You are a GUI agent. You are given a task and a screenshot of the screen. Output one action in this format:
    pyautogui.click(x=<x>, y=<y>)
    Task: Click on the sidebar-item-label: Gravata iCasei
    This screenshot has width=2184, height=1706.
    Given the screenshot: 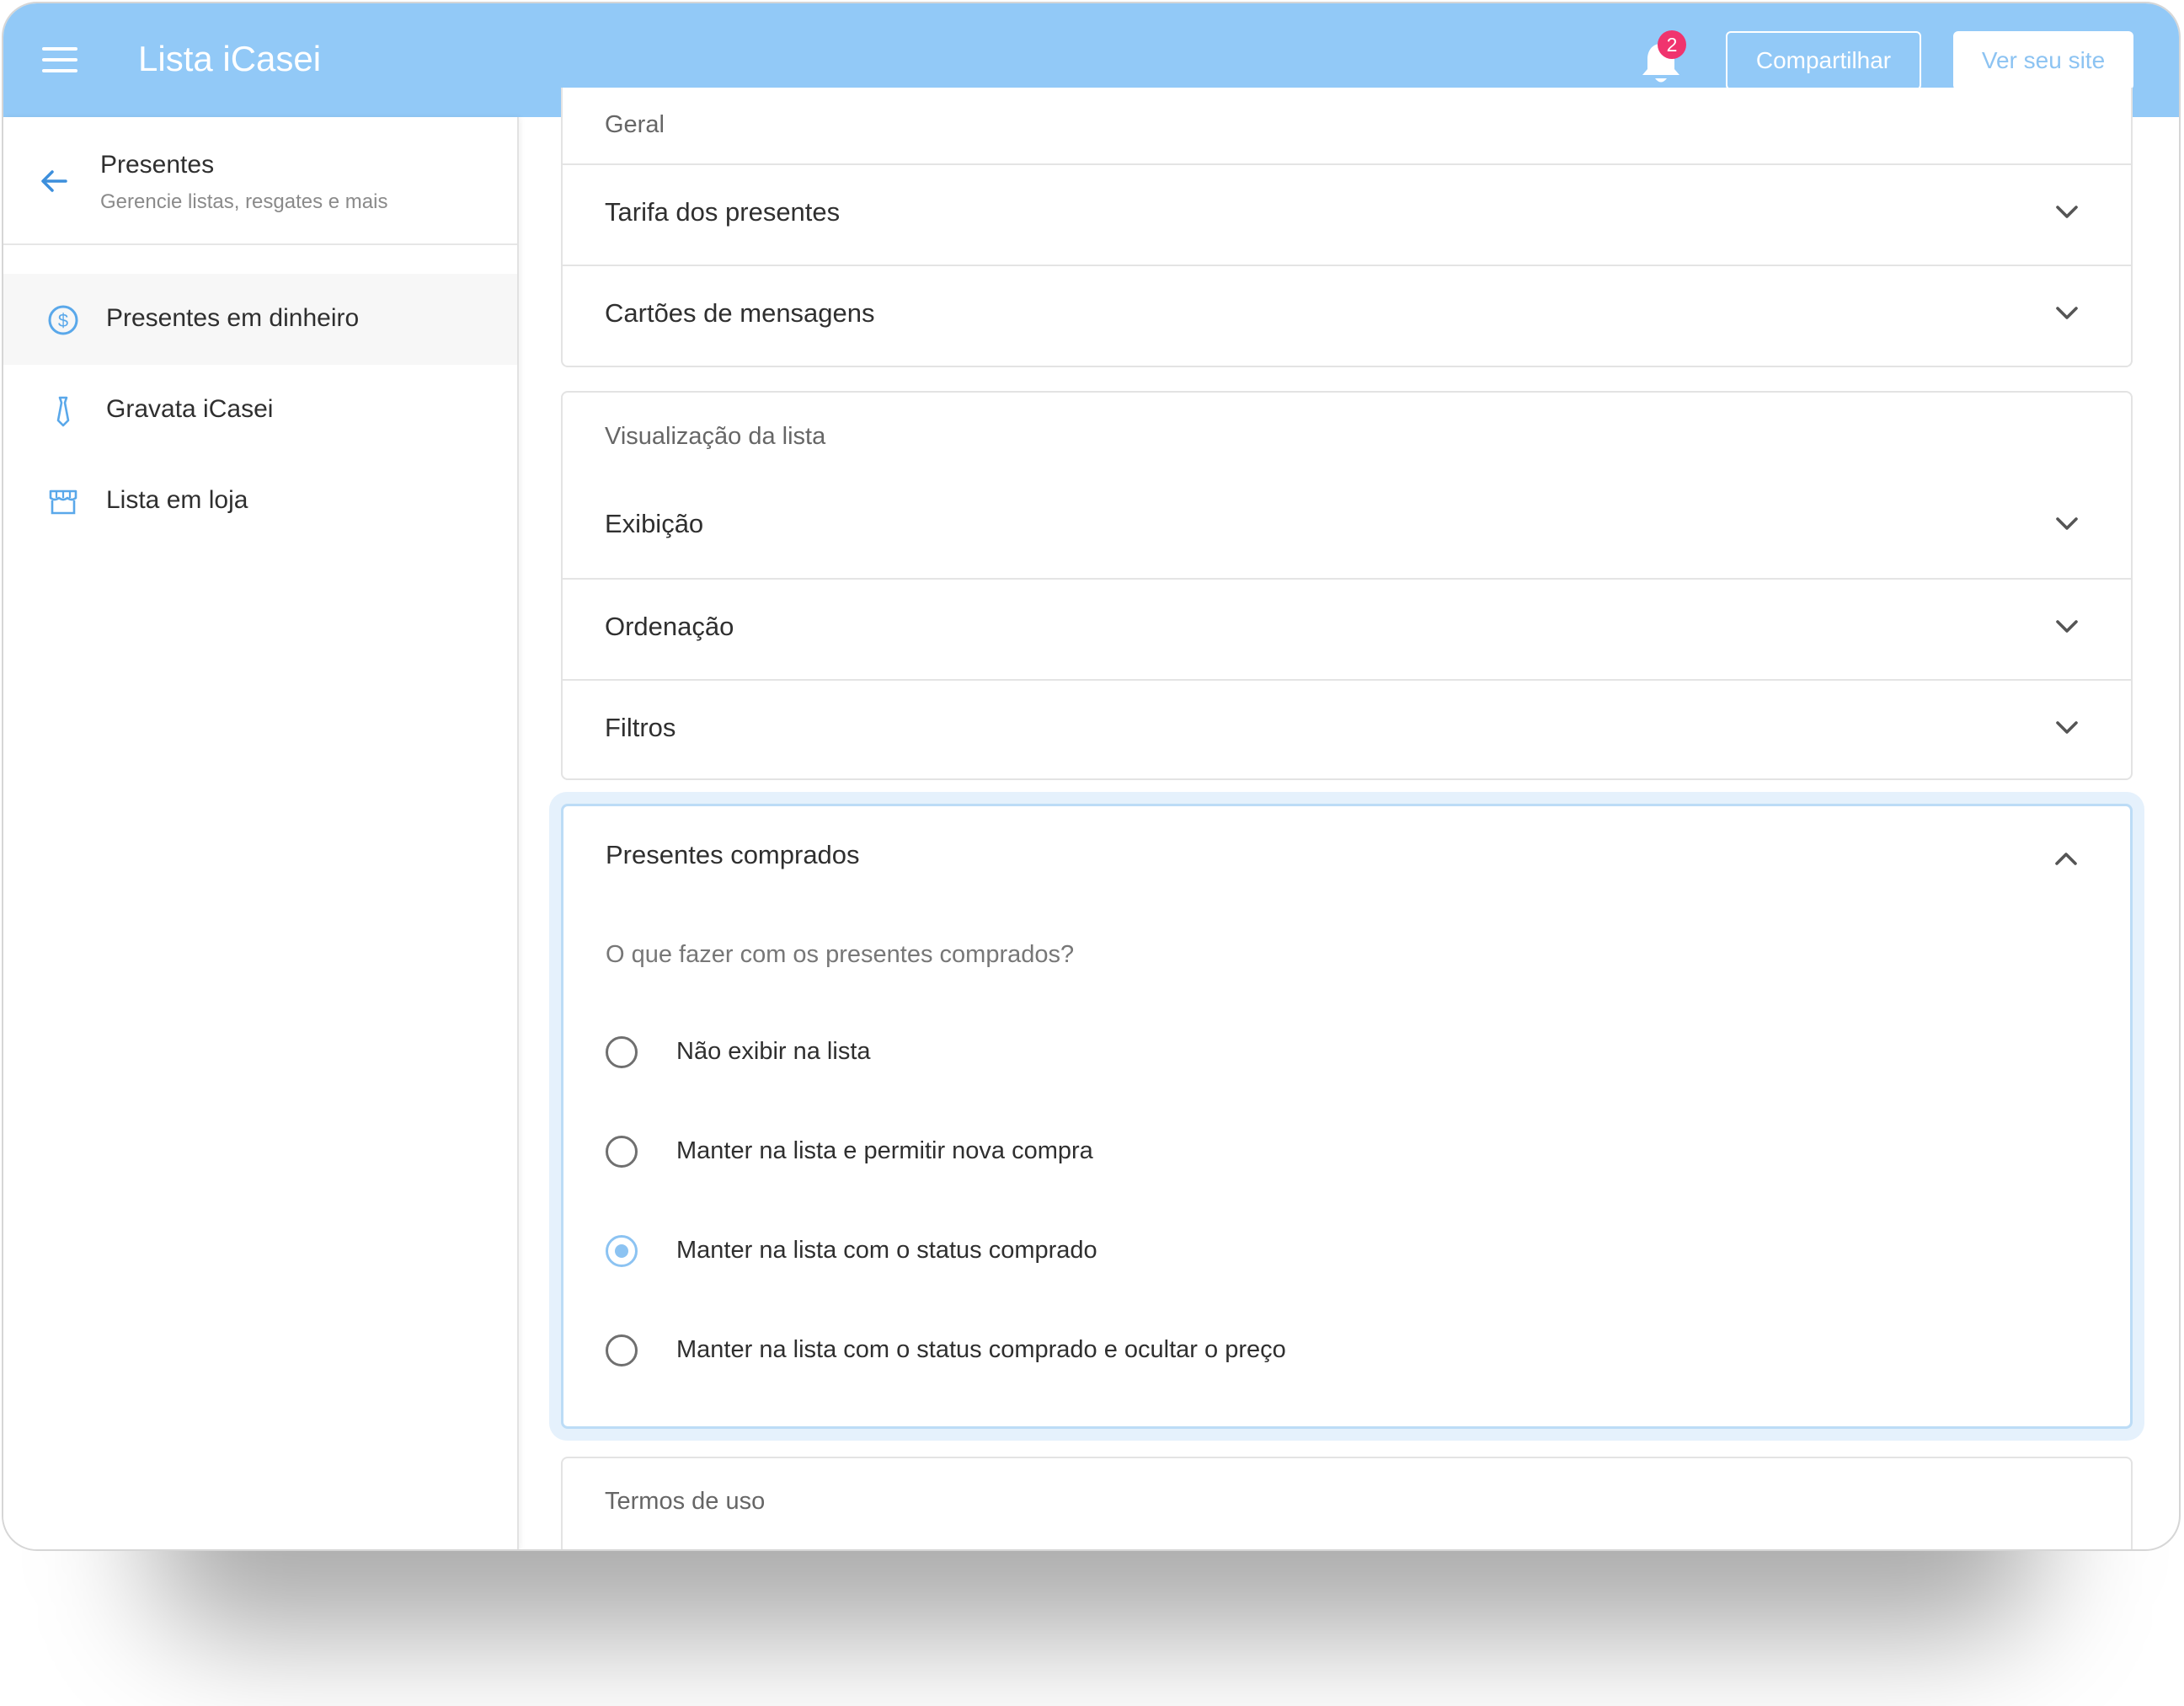 What is the action you would take?
    pyautogui.click(x=190, y=409)
    